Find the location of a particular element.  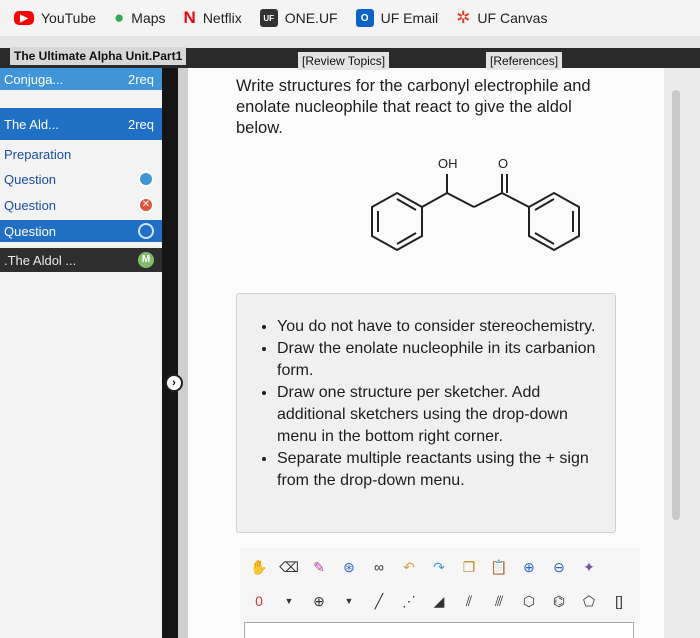

plus-charge-dropdown: ⊕ is located at coordinates (319, 601).